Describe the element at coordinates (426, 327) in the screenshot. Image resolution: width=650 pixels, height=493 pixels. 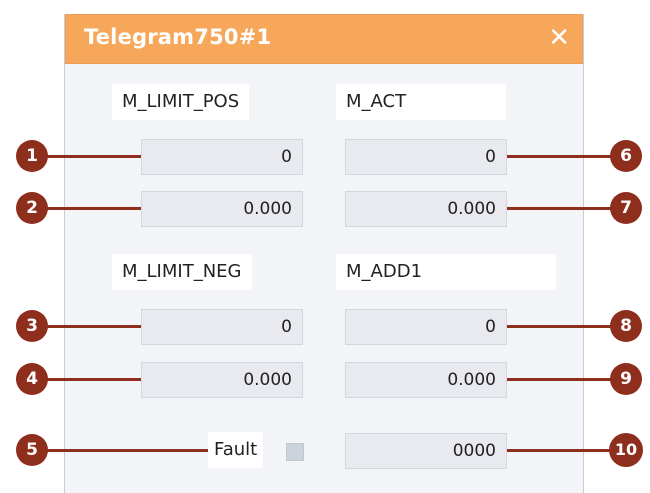
I see `field-add1-int: 0` at that location.